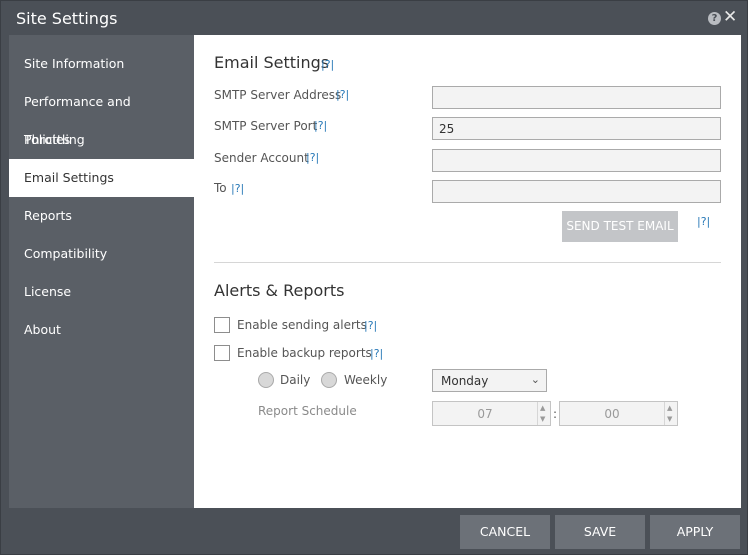  I want to click on weekday-select-value: Monday, so click(465, 381).